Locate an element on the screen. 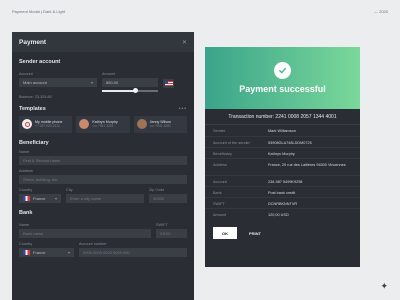  template-item: Kathryn Murphy •••• 7941 3281 is located at coordinates (103, 124).